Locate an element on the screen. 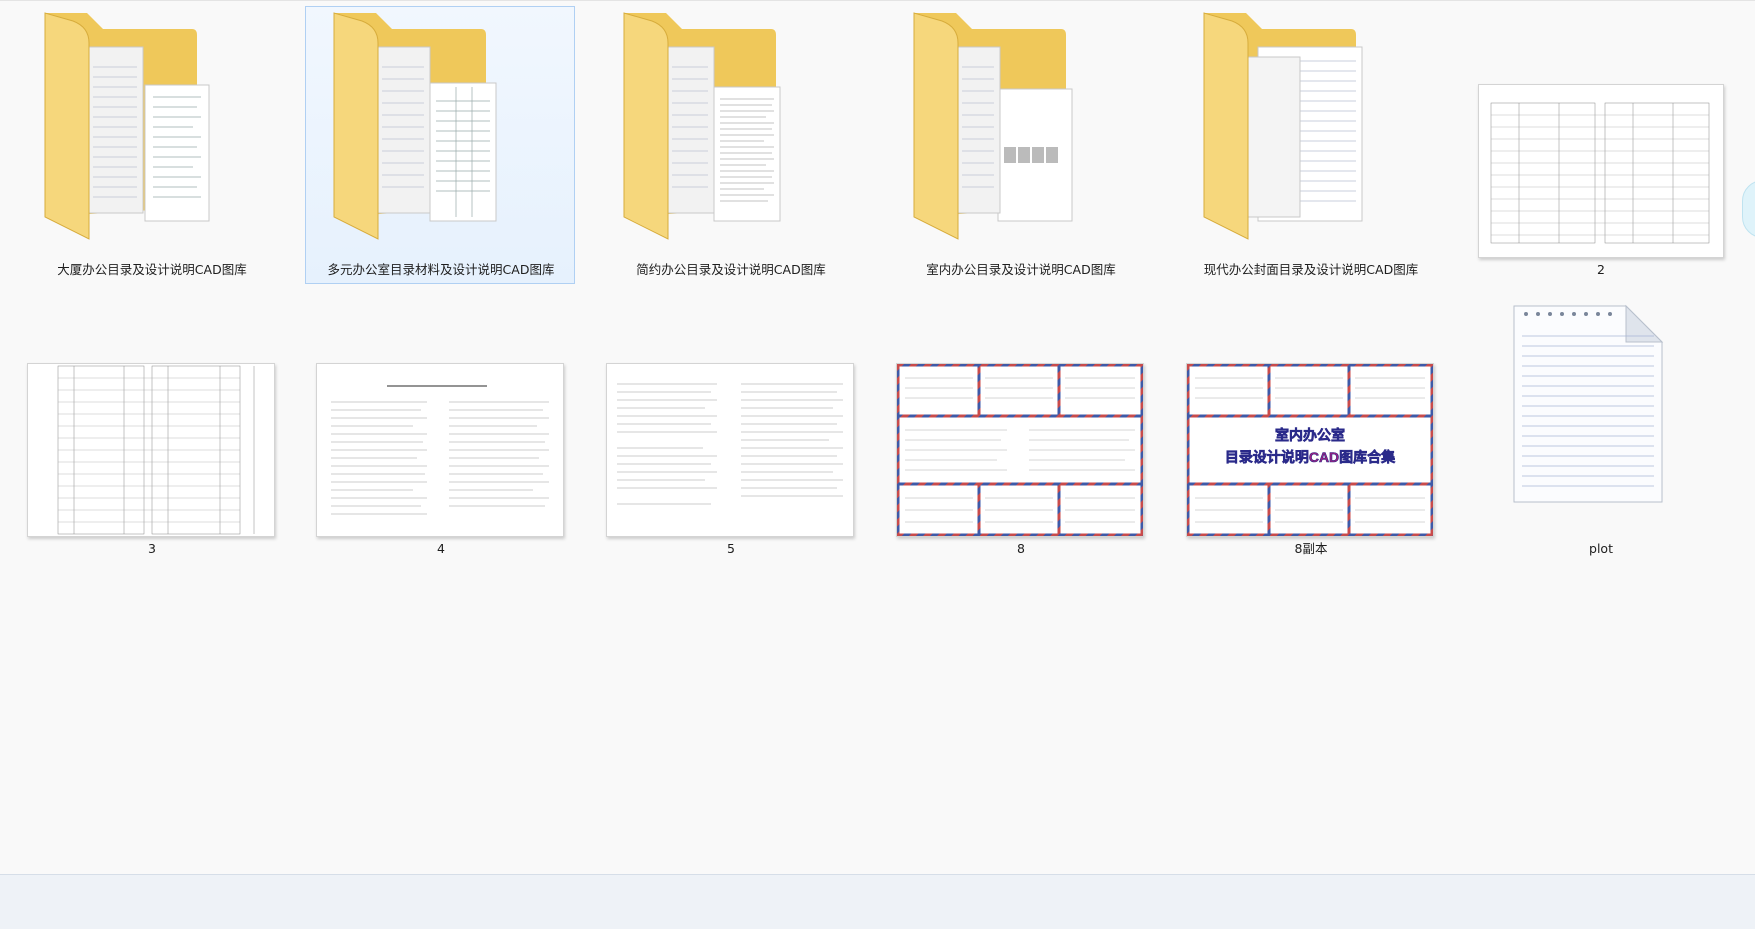 The image size is (1755, 929). image-item: 4 is located at coordinates (440, 424).